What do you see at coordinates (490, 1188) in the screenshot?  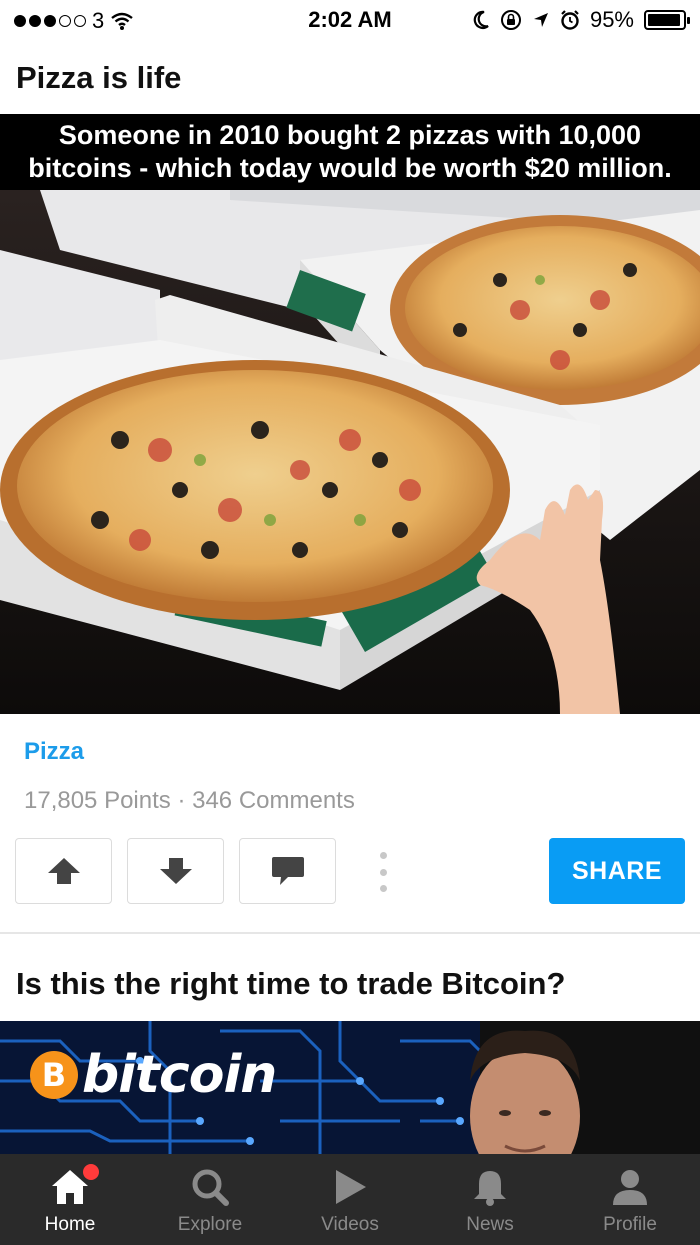 I see `bell-icon` at bounding box center [490, 1188].